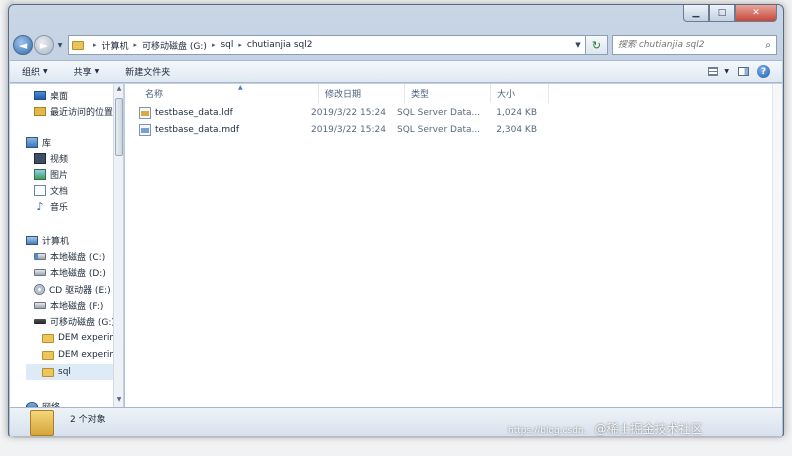 The image size is (792, 456). I want to click on sidebar-item-label: 本地磁盘 (F:), so click(77, 306).